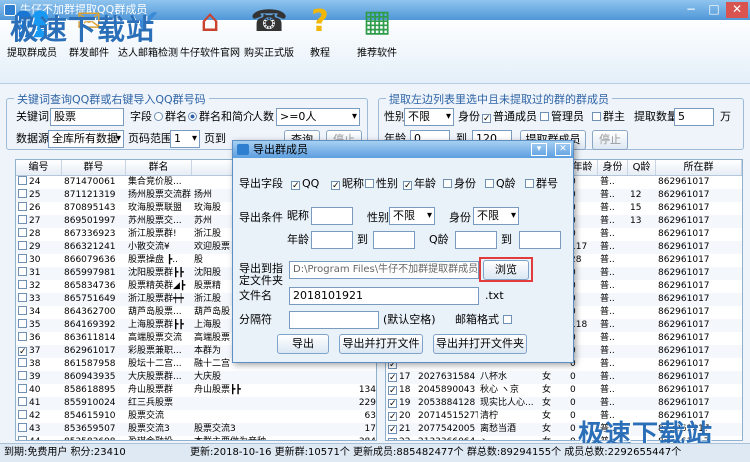 The image size is (750, 462). I want to click on cond-nick-input, so click(332, 216).